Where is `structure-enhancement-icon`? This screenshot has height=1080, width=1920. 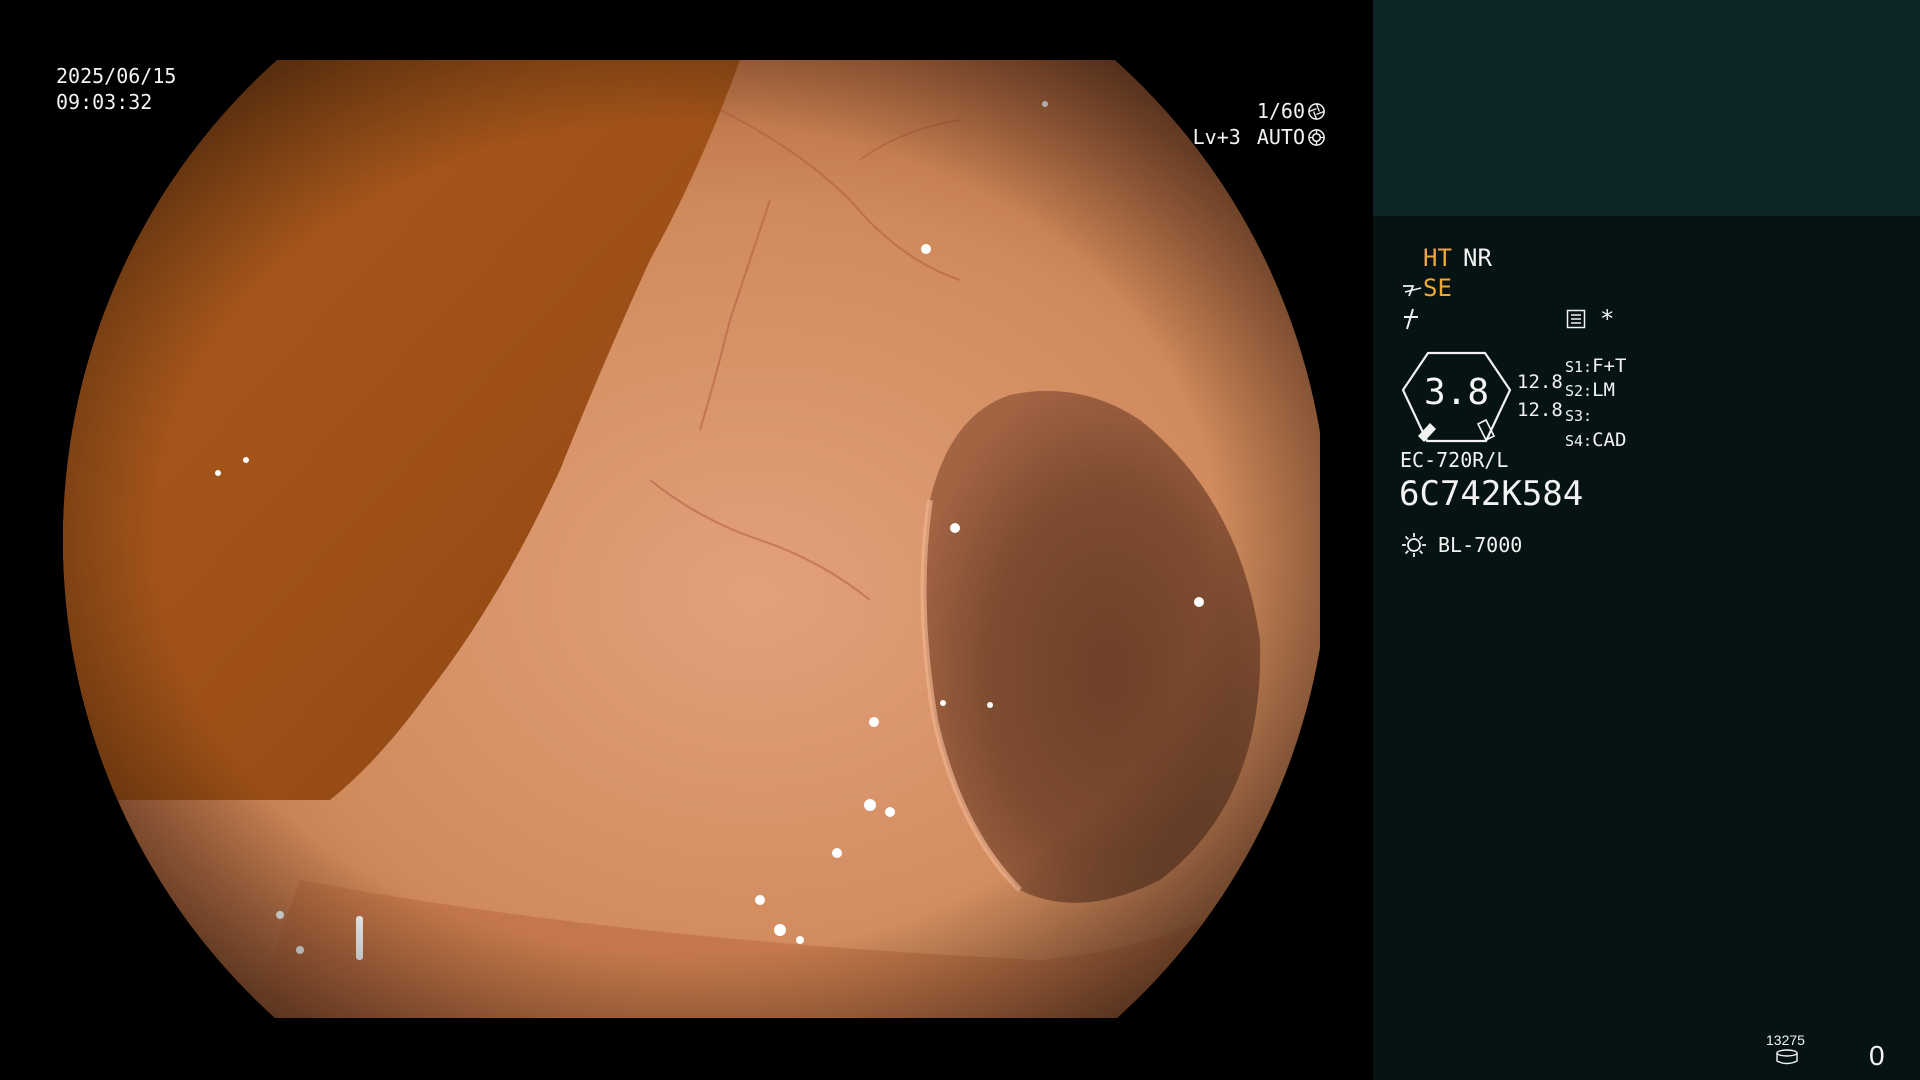
structure-enhancement-icon is located at coordinates (1412, 291).